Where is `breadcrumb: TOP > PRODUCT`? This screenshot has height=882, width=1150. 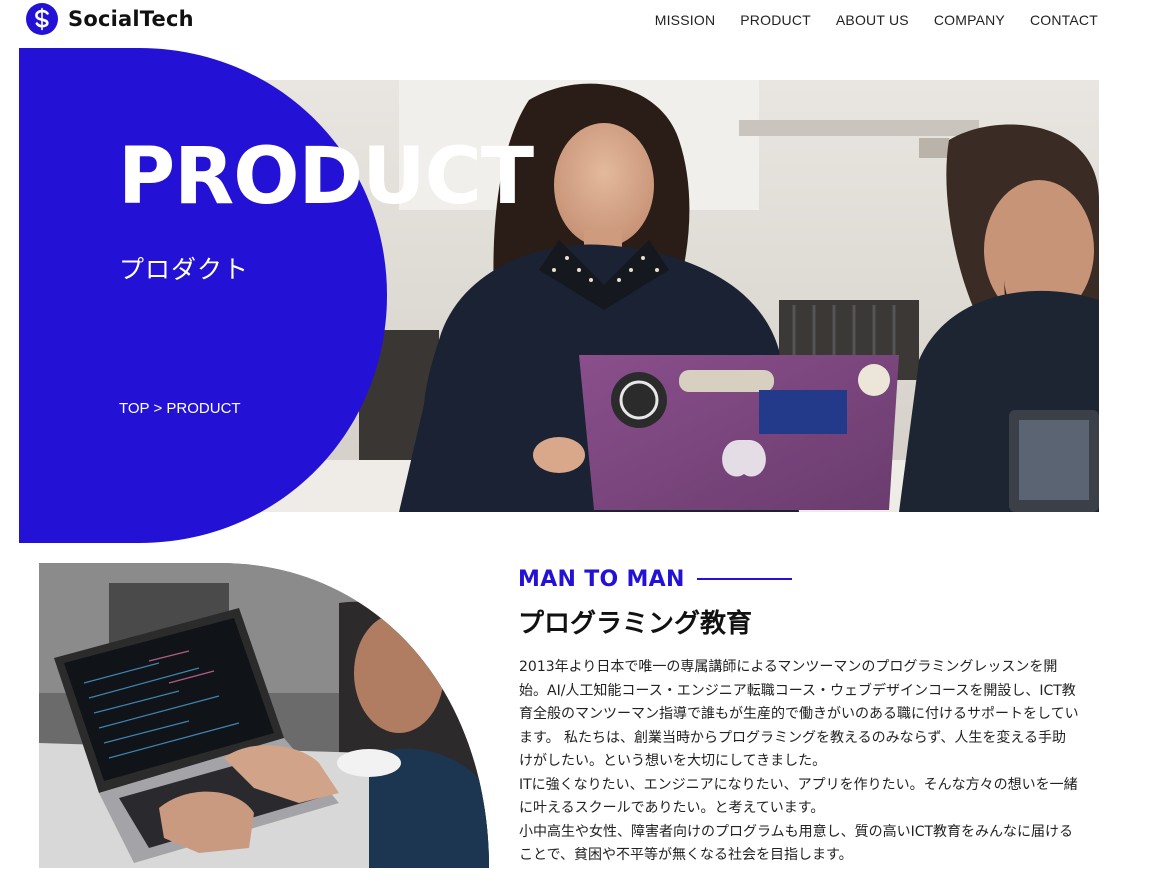 breadcrumb: TOP > PRODUCT is located at coordinates (180, 408).